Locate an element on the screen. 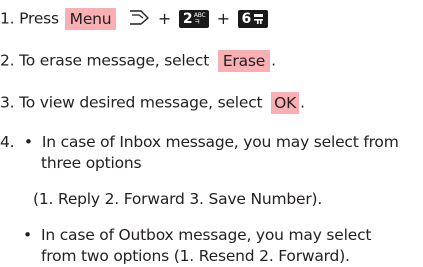  step-4-number: 4. is located at coordinates (7, 142).